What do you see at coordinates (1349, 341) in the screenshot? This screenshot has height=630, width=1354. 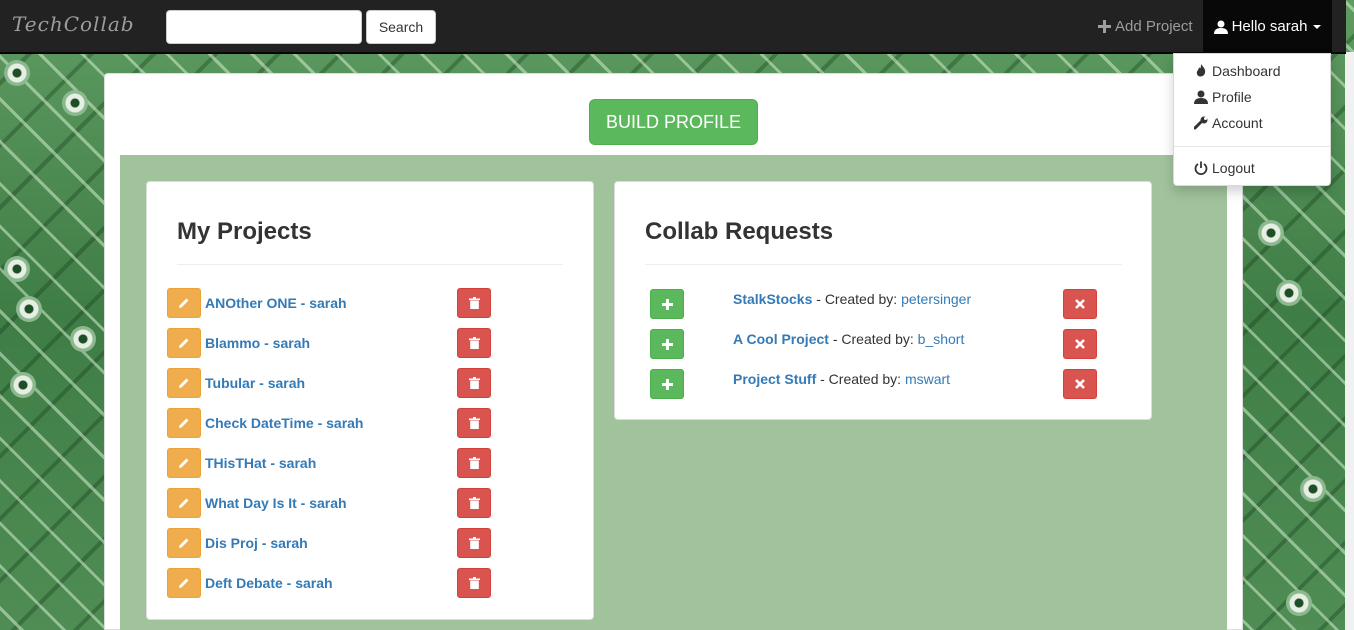 I see `page-scrollbar` at bounding box center [1349, 341].